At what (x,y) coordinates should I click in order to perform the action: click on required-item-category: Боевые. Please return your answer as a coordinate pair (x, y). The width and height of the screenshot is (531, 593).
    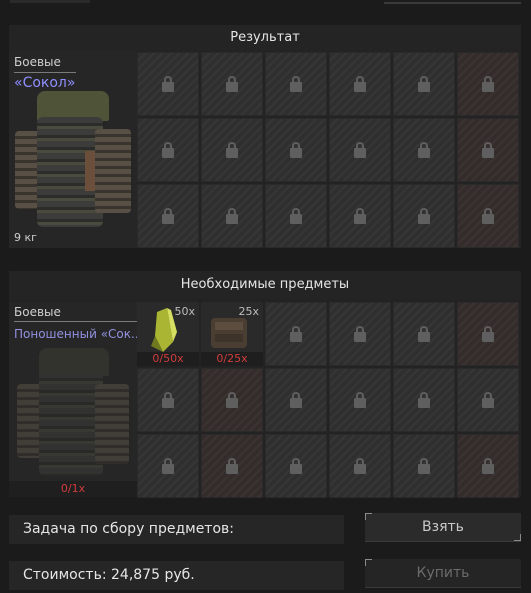
    Looking at the image, I should click on (37, 312).